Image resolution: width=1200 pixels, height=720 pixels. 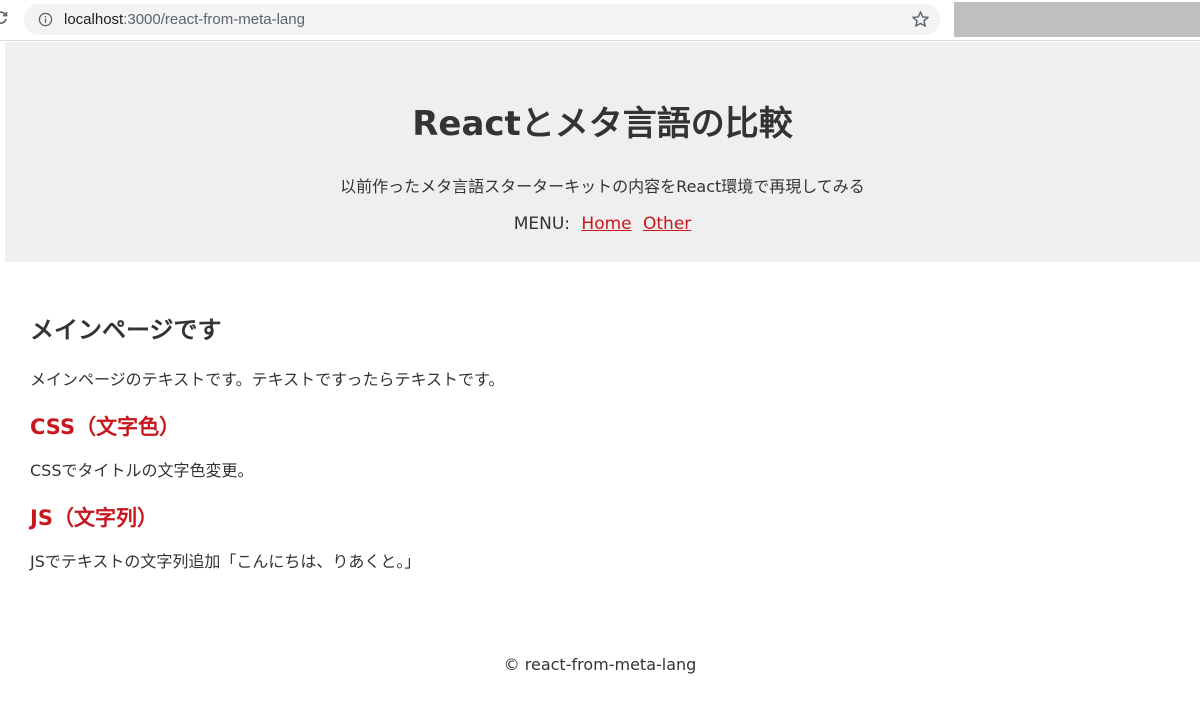 What do you see at coordinates (94, 518) in the screenshot?
I see `section-js-title: JS（文字列）` at bounding box center [94, 518].